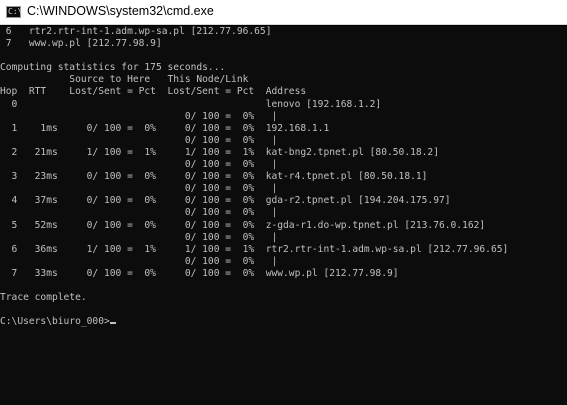 This screenshot has height=405, width=567. I want to click on console-line: 0 lenovo [192.168.1.2], so click(191, 104).